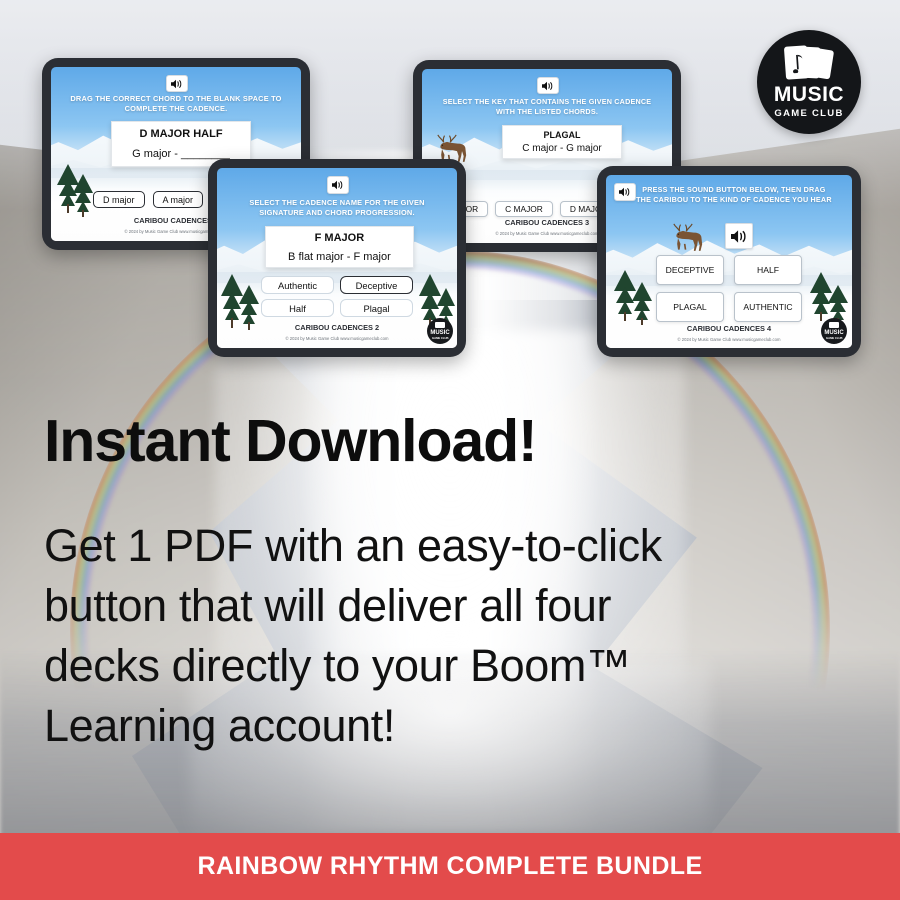 Image resolution: width=900 pixels, height=900 pixels. Describe the element at coordinates (181, 134) in the screenshot. I see `question-title-1: D MAJOR HALF` at that location.